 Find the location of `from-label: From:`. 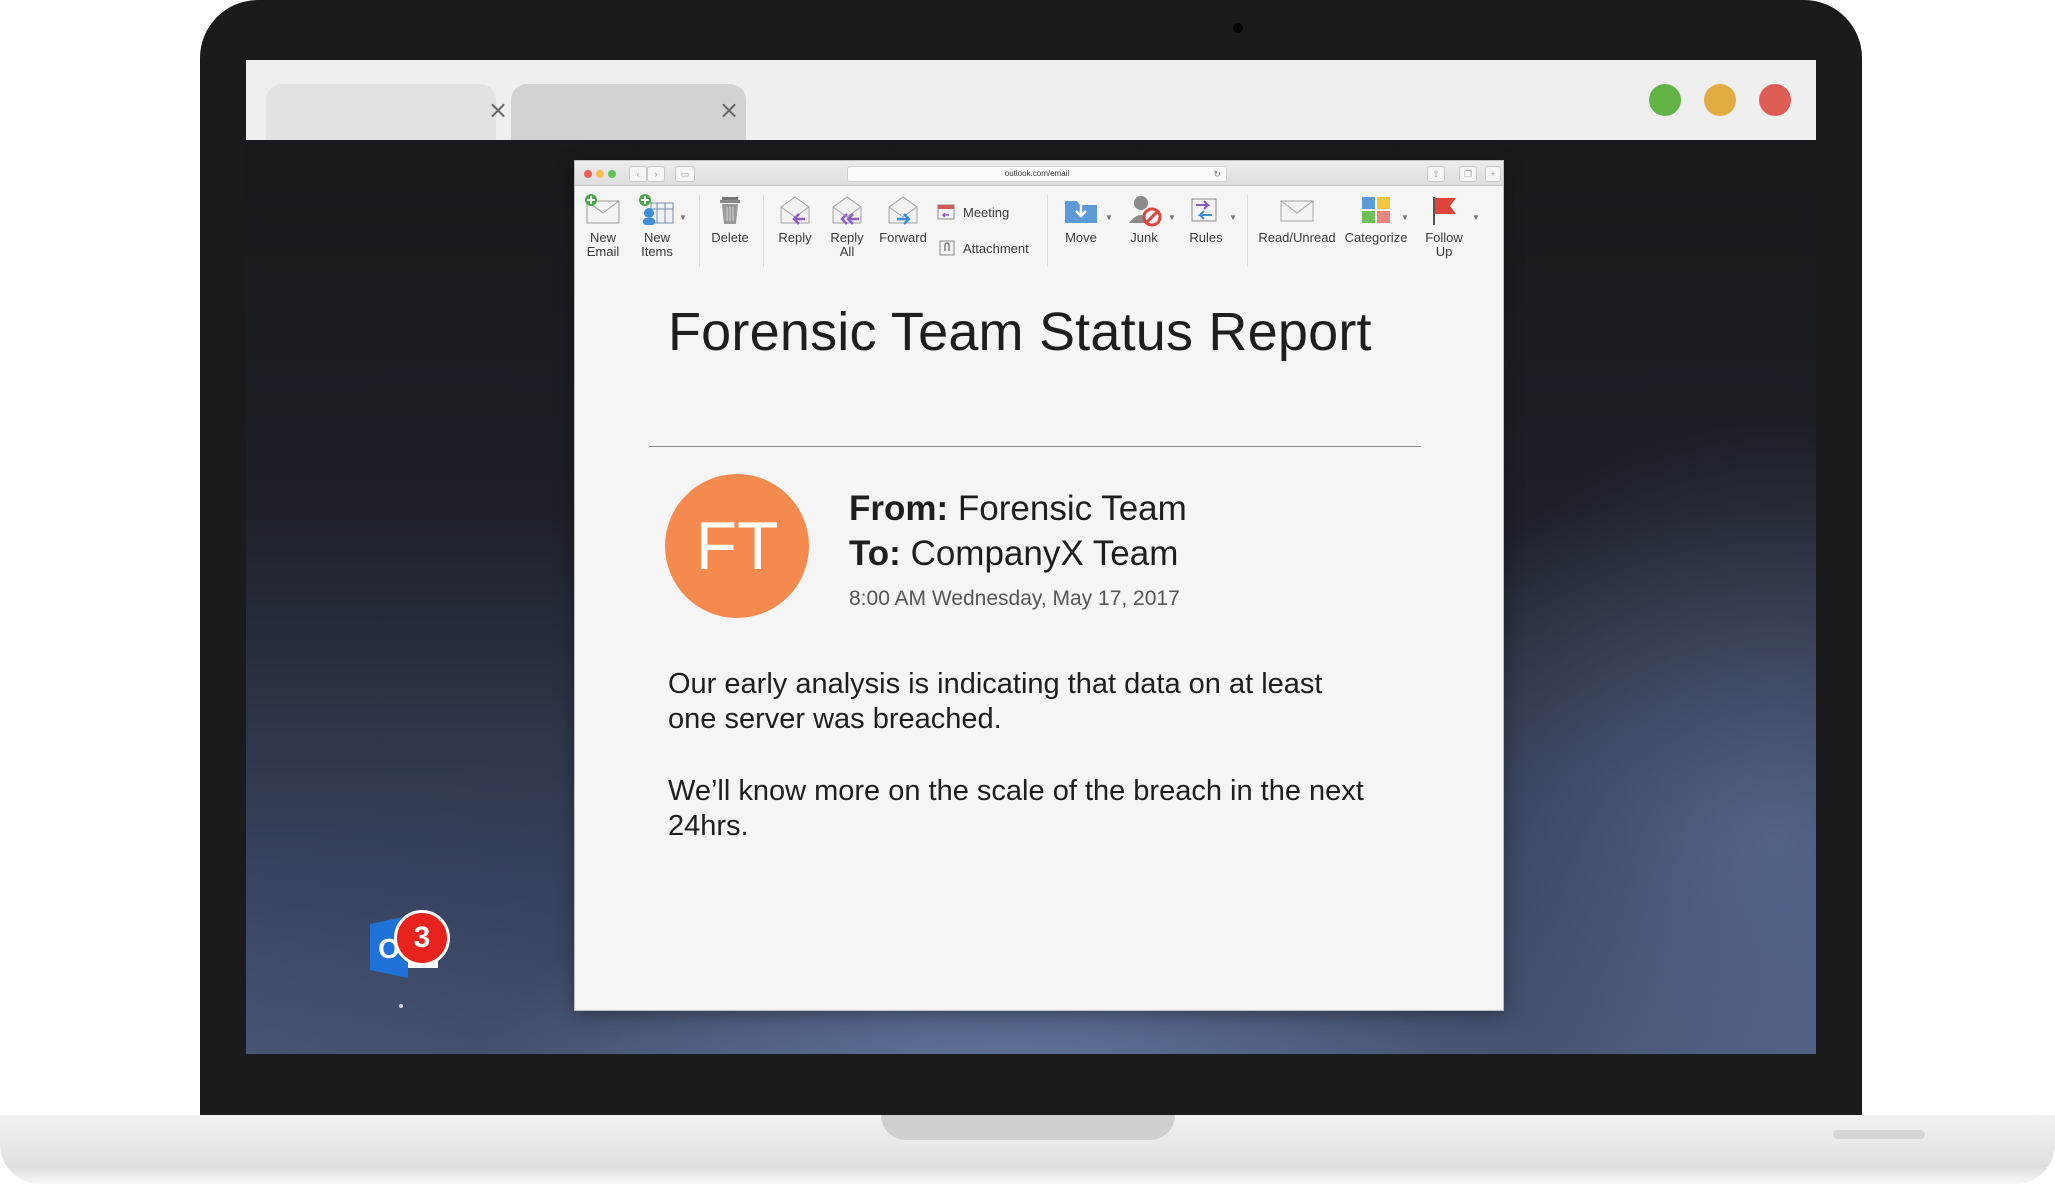

from-label: From: is located at coordinates (899, 508).